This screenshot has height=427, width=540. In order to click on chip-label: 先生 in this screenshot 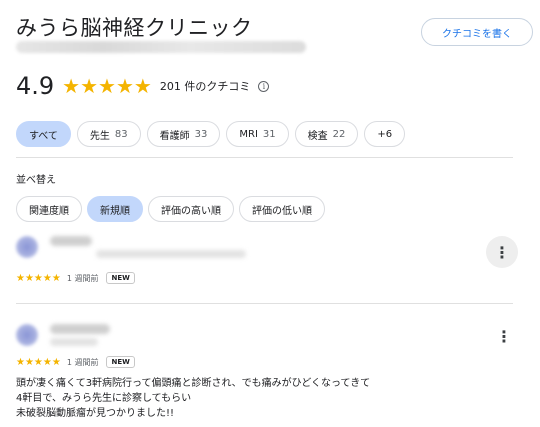, I will do `click(99, 136)`.